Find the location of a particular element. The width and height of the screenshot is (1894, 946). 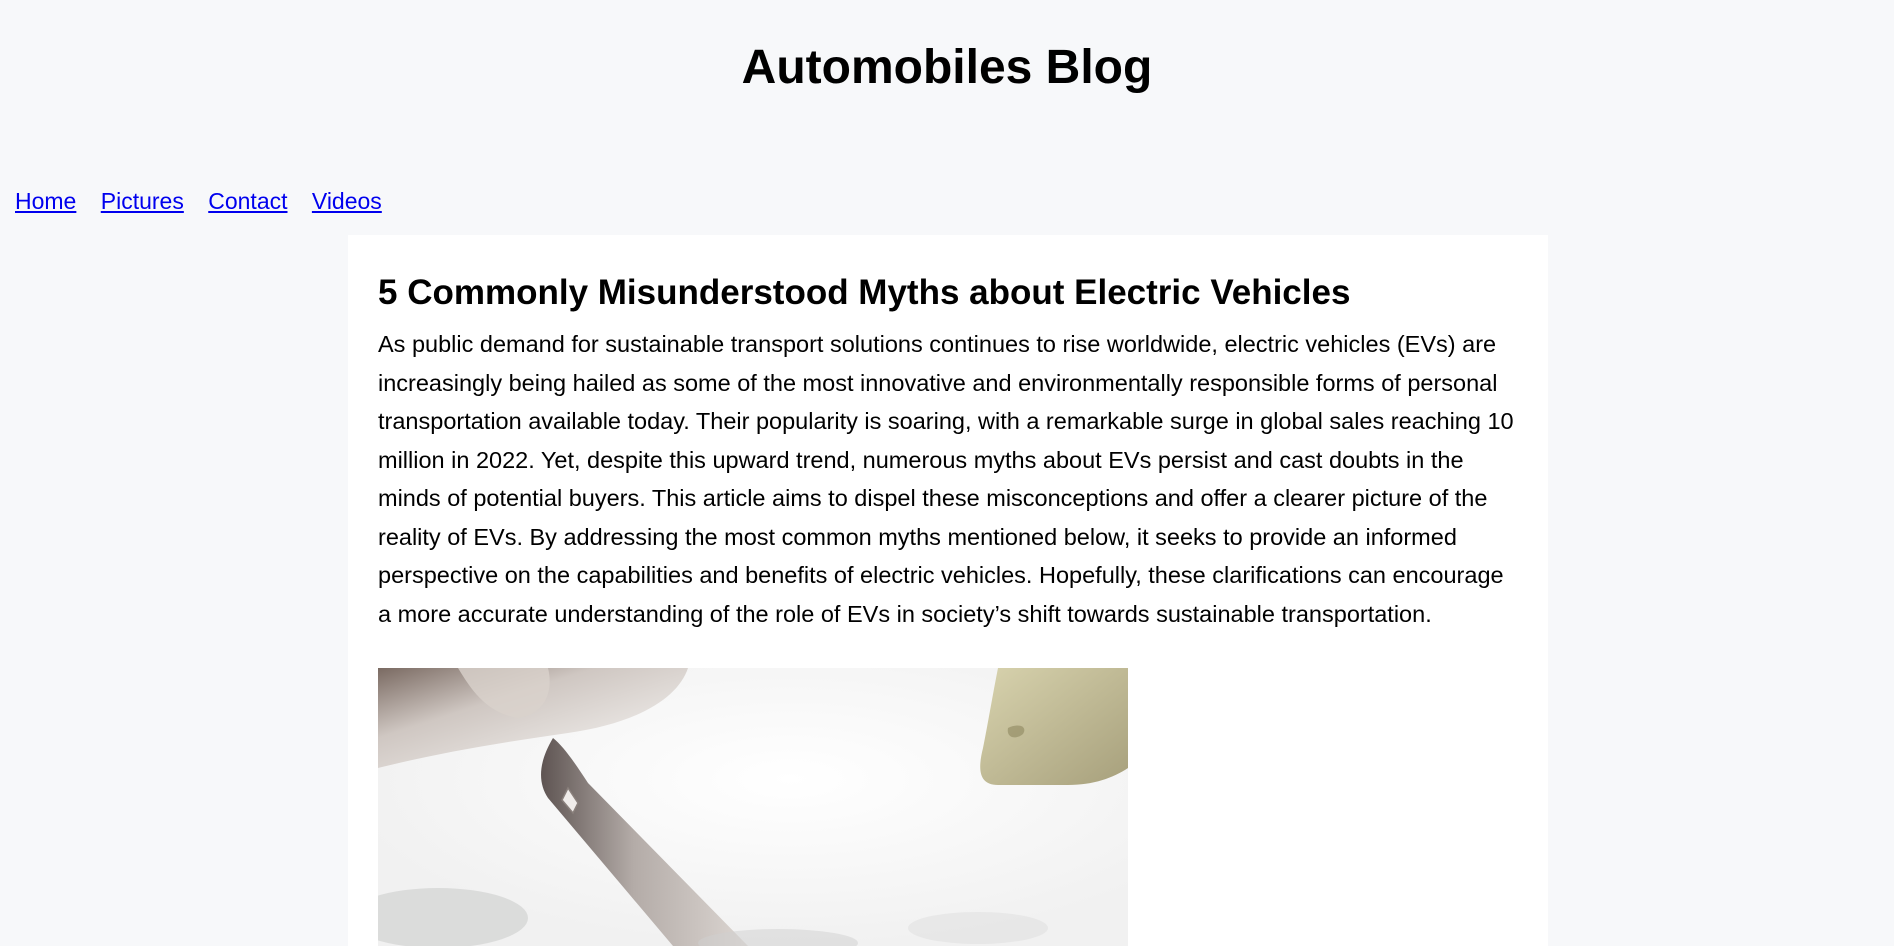

car-interior-image is located at coordinates (753, 807).